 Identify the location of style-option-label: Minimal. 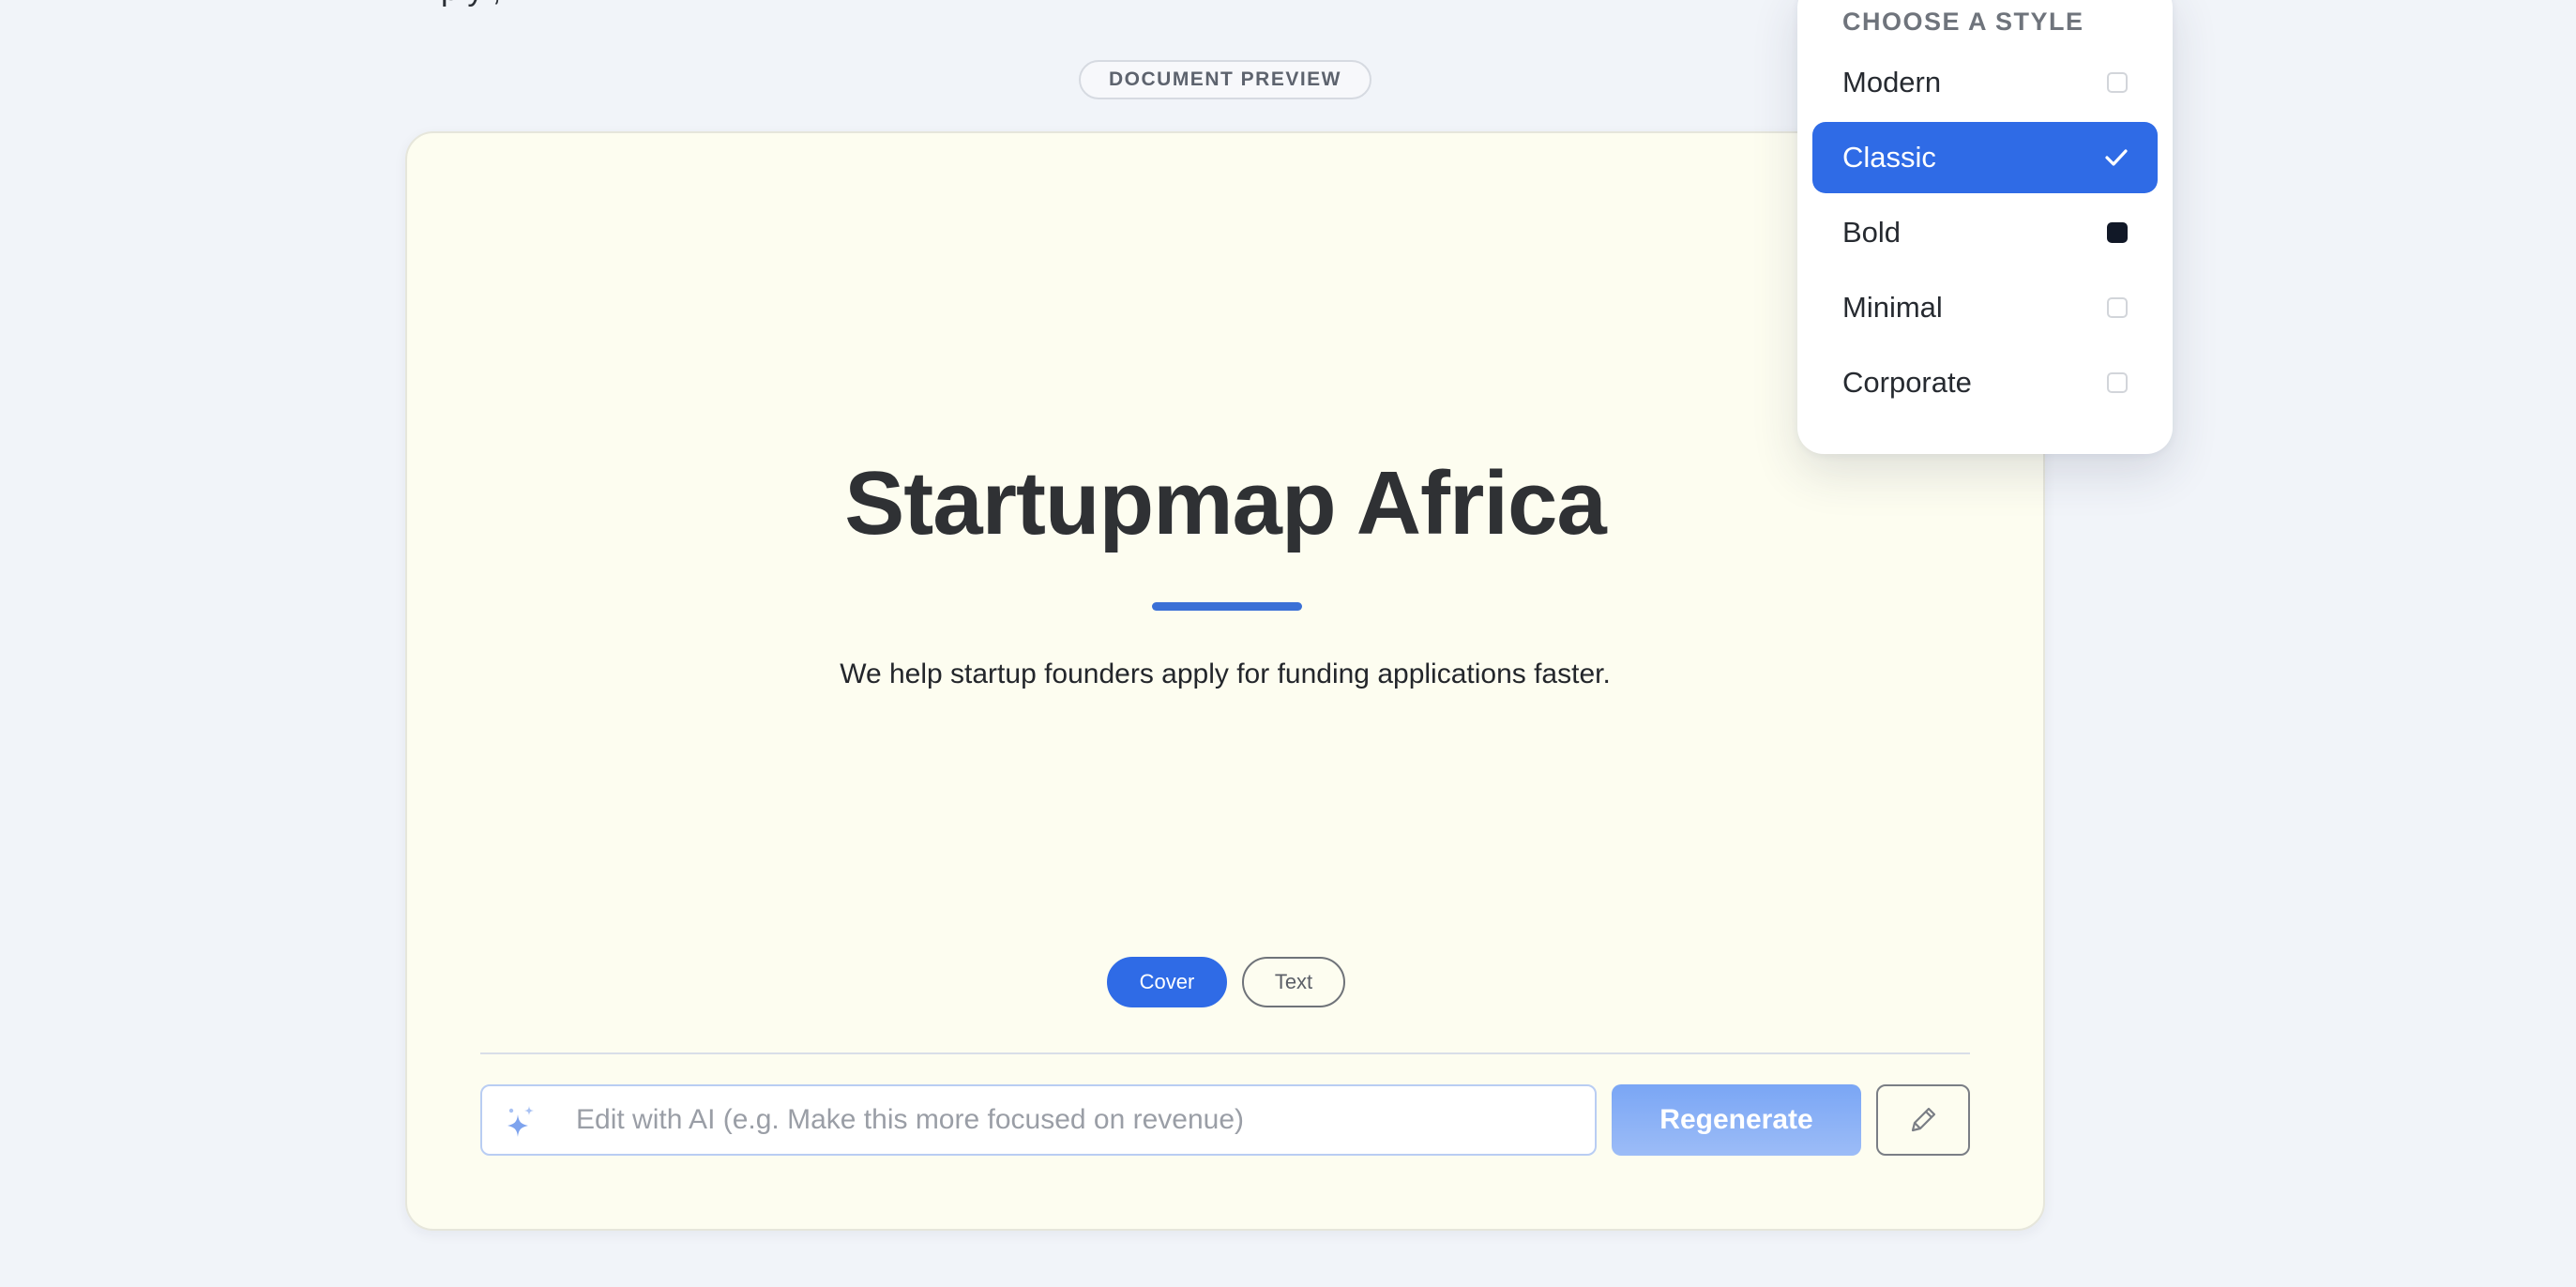
(1892, 307).